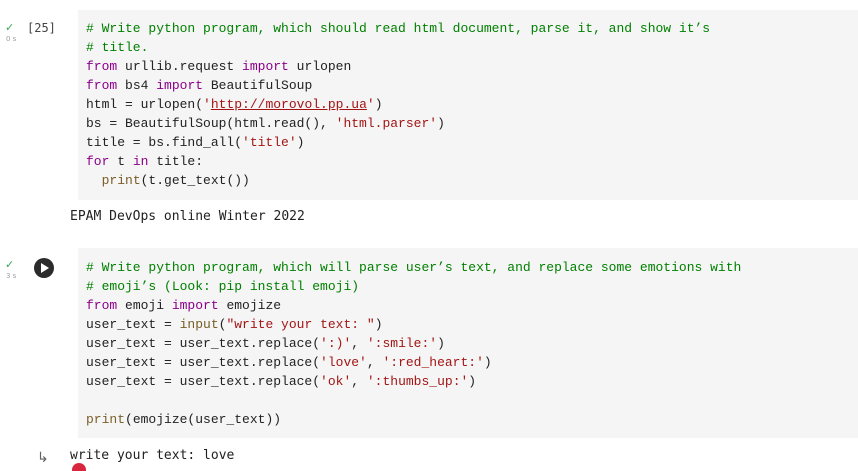 The height and width of the screenshot is (471, 858). Describe the element at coordinates (413, 419) in the screenshot. I see `code-line: print(emojize(user_text))` at that location.